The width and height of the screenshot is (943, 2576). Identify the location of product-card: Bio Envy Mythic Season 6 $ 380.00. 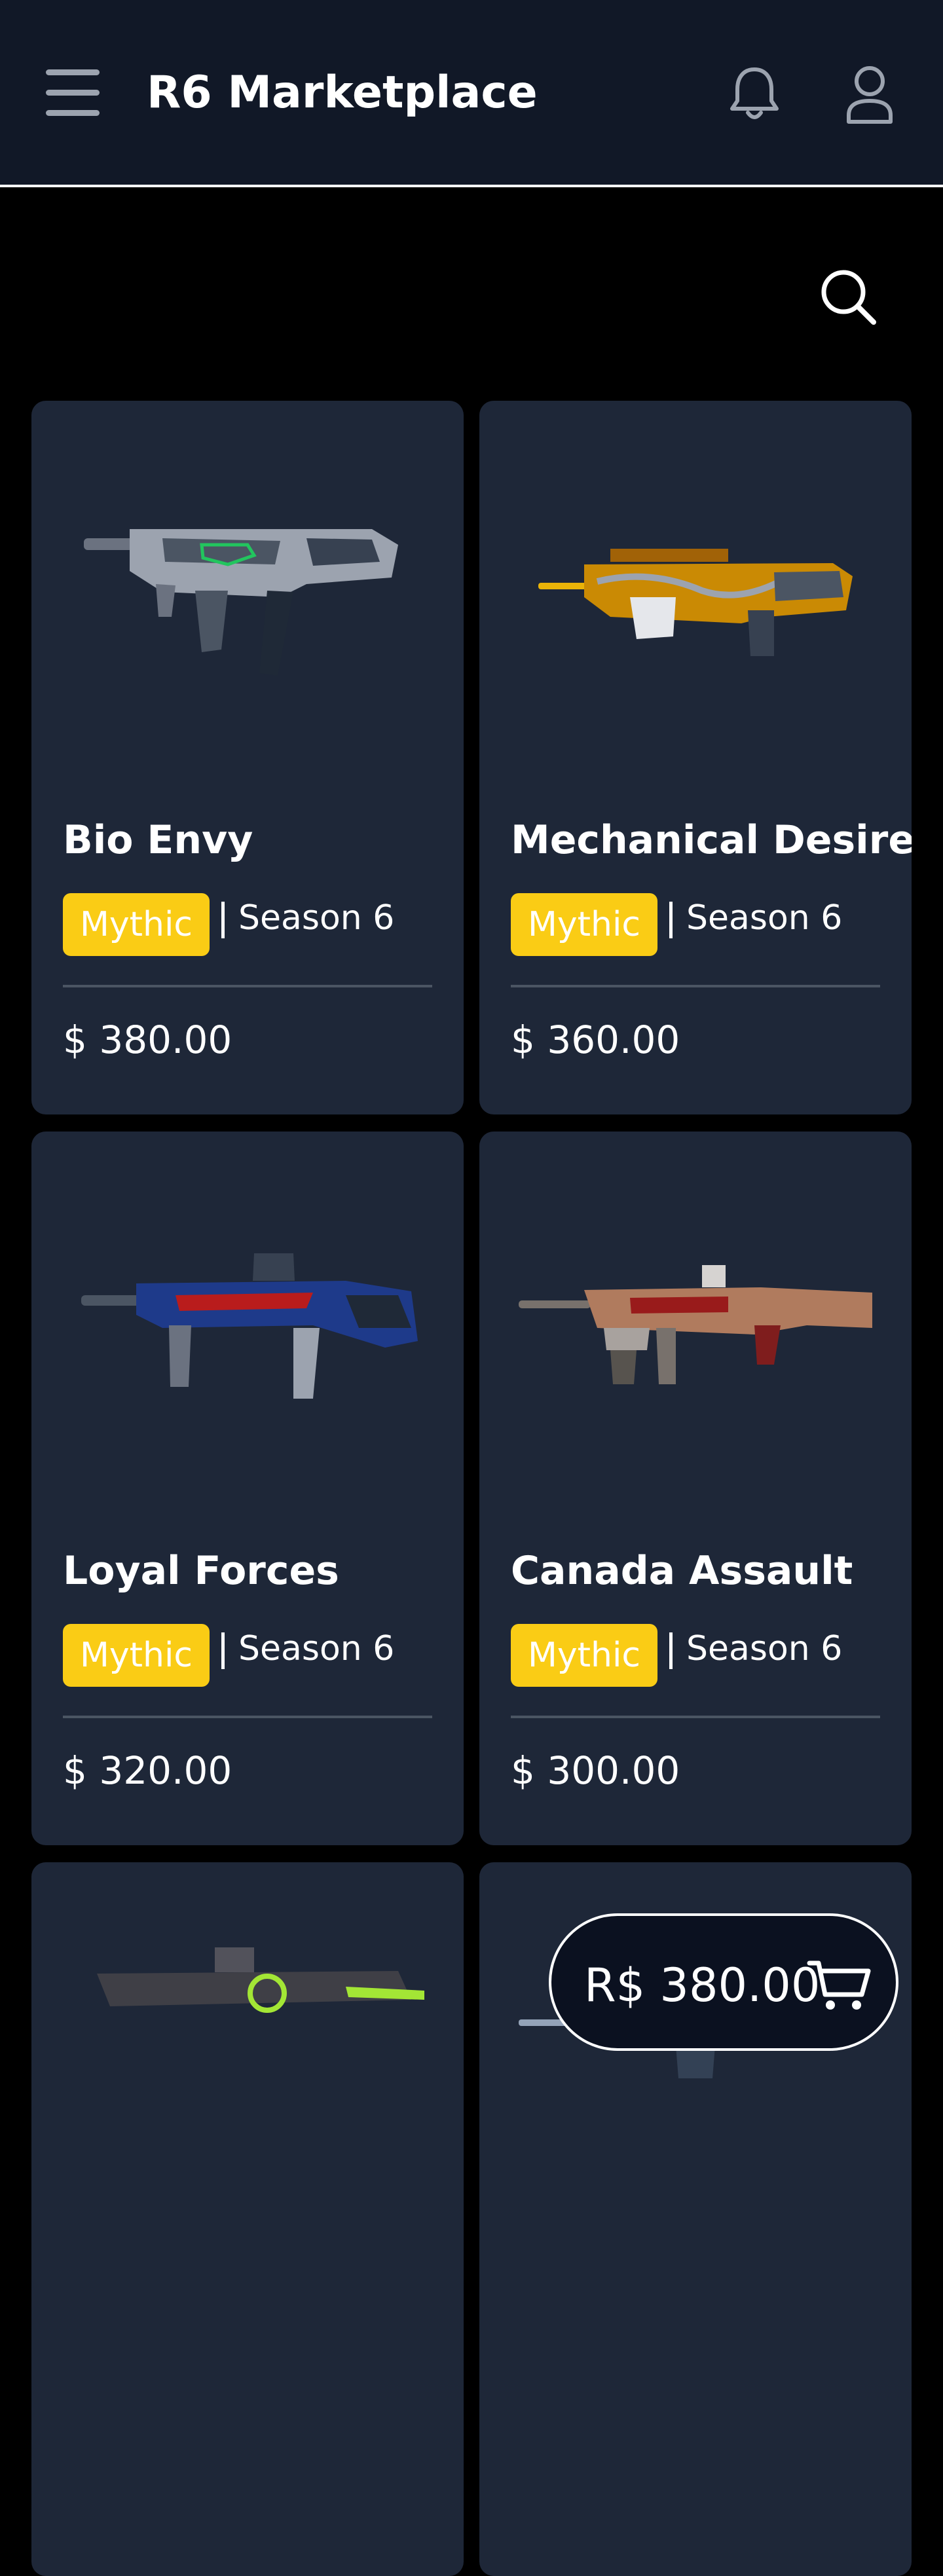
(247, 757).